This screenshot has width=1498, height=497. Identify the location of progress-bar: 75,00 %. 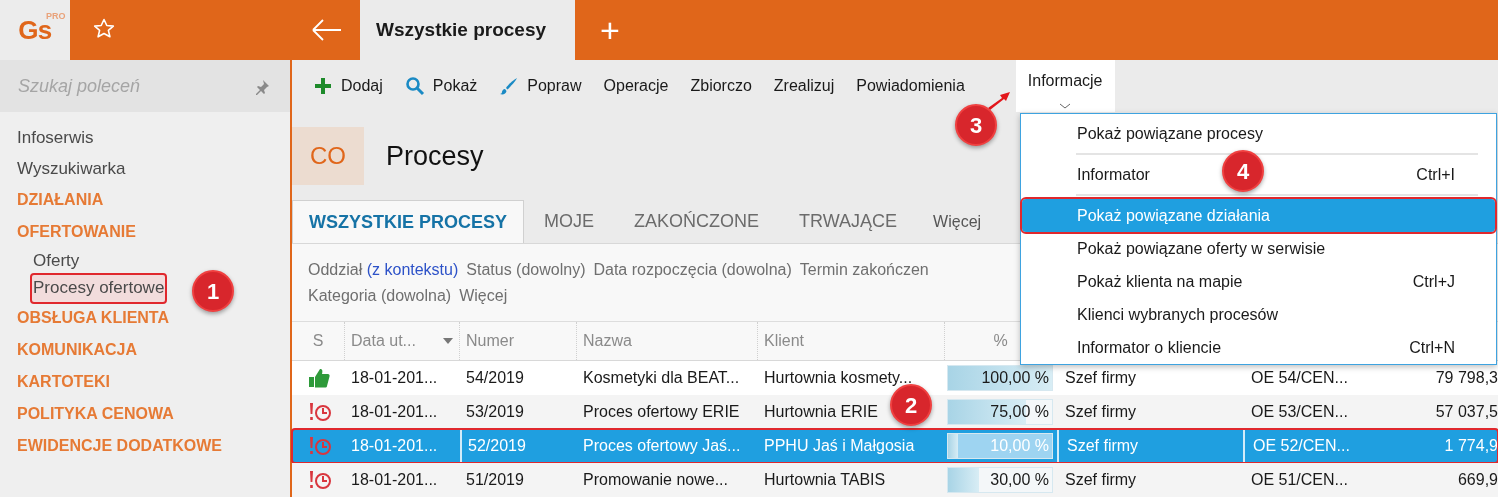
(1000, 412).